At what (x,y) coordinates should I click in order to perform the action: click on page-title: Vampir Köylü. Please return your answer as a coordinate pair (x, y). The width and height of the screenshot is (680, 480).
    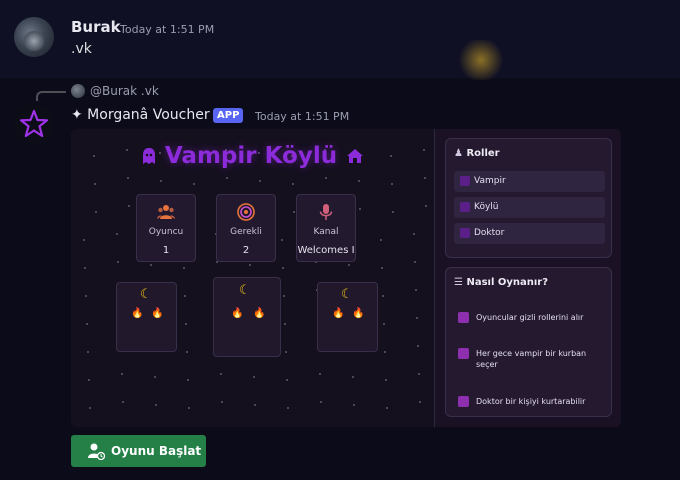
    Looking at the image, I should click on (252, 156).